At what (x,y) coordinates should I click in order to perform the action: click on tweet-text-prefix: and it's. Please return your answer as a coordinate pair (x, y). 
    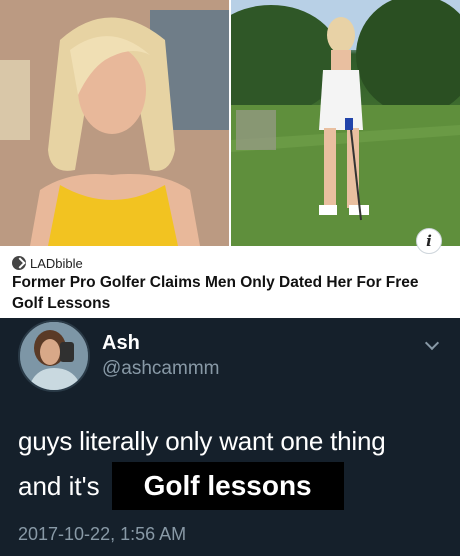
    Looking at the image, I should click on (59, 485).